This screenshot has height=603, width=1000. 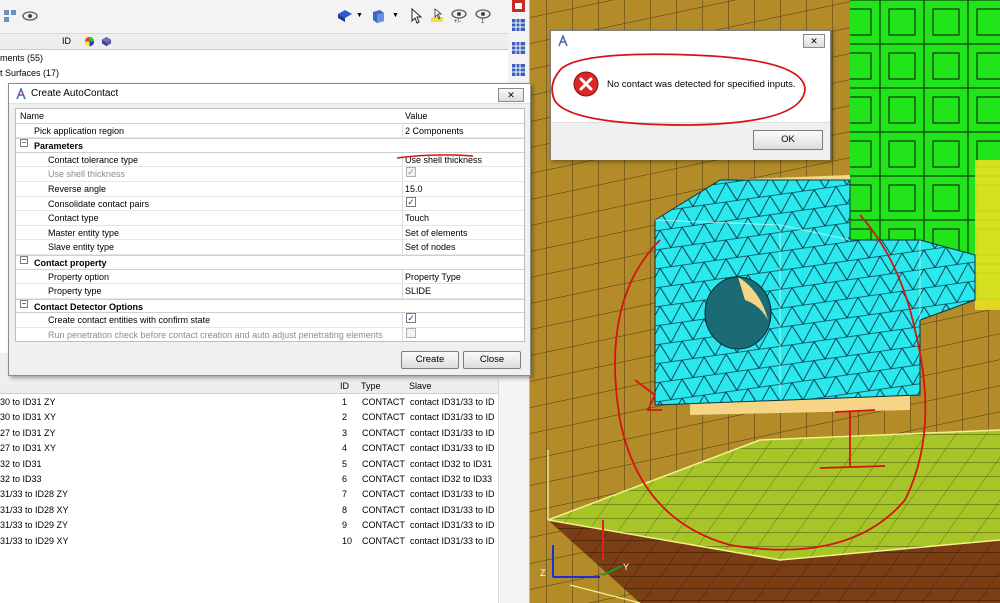 What do you see at coordinates (411, 333) in the screenshot?
I see `property-checkbox` at bounding box center [411, 333].